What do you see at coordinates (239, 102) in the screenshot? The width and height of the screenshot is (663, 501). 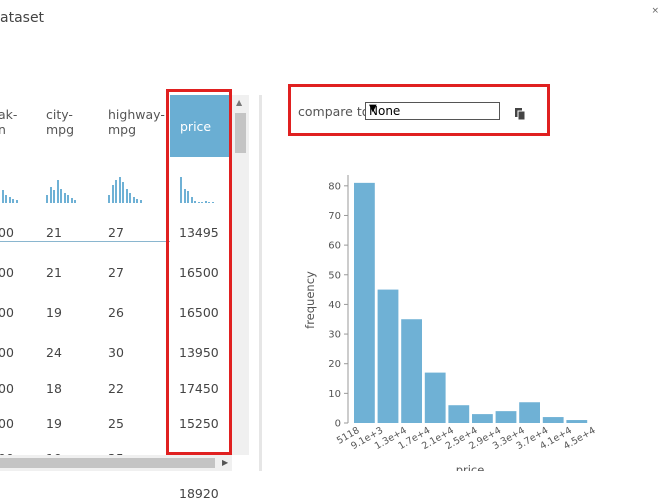 I see `scroll-up-icon: ▲` at bounding box center [239, 102].